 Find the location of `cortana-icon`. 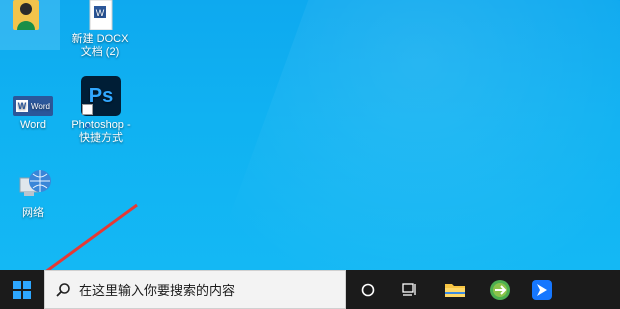

cortana-icon is located at coordinates (368, 289).